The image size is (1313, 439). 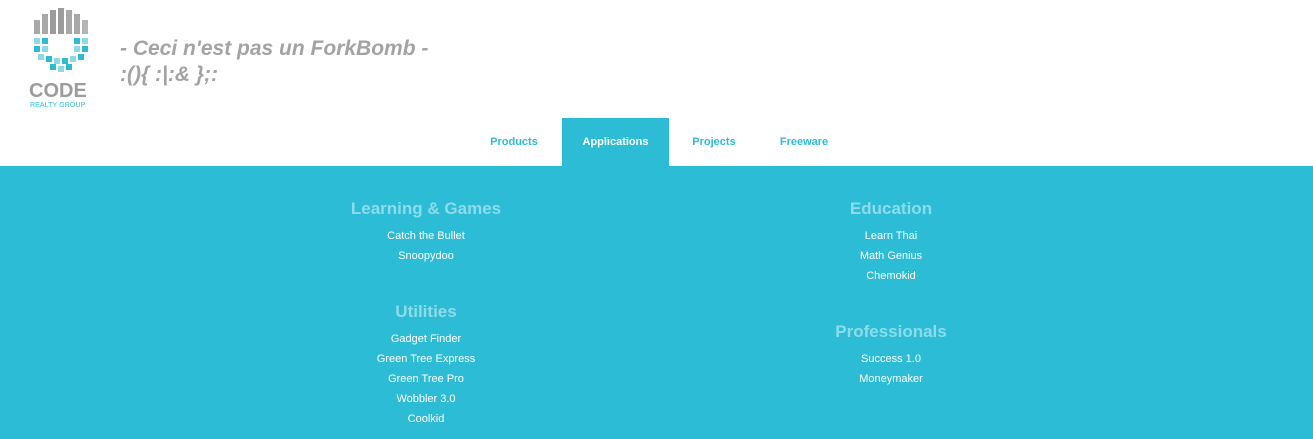 I want to click on logo-subtitle: REALTY GROUP, so click(x=58, y=105).